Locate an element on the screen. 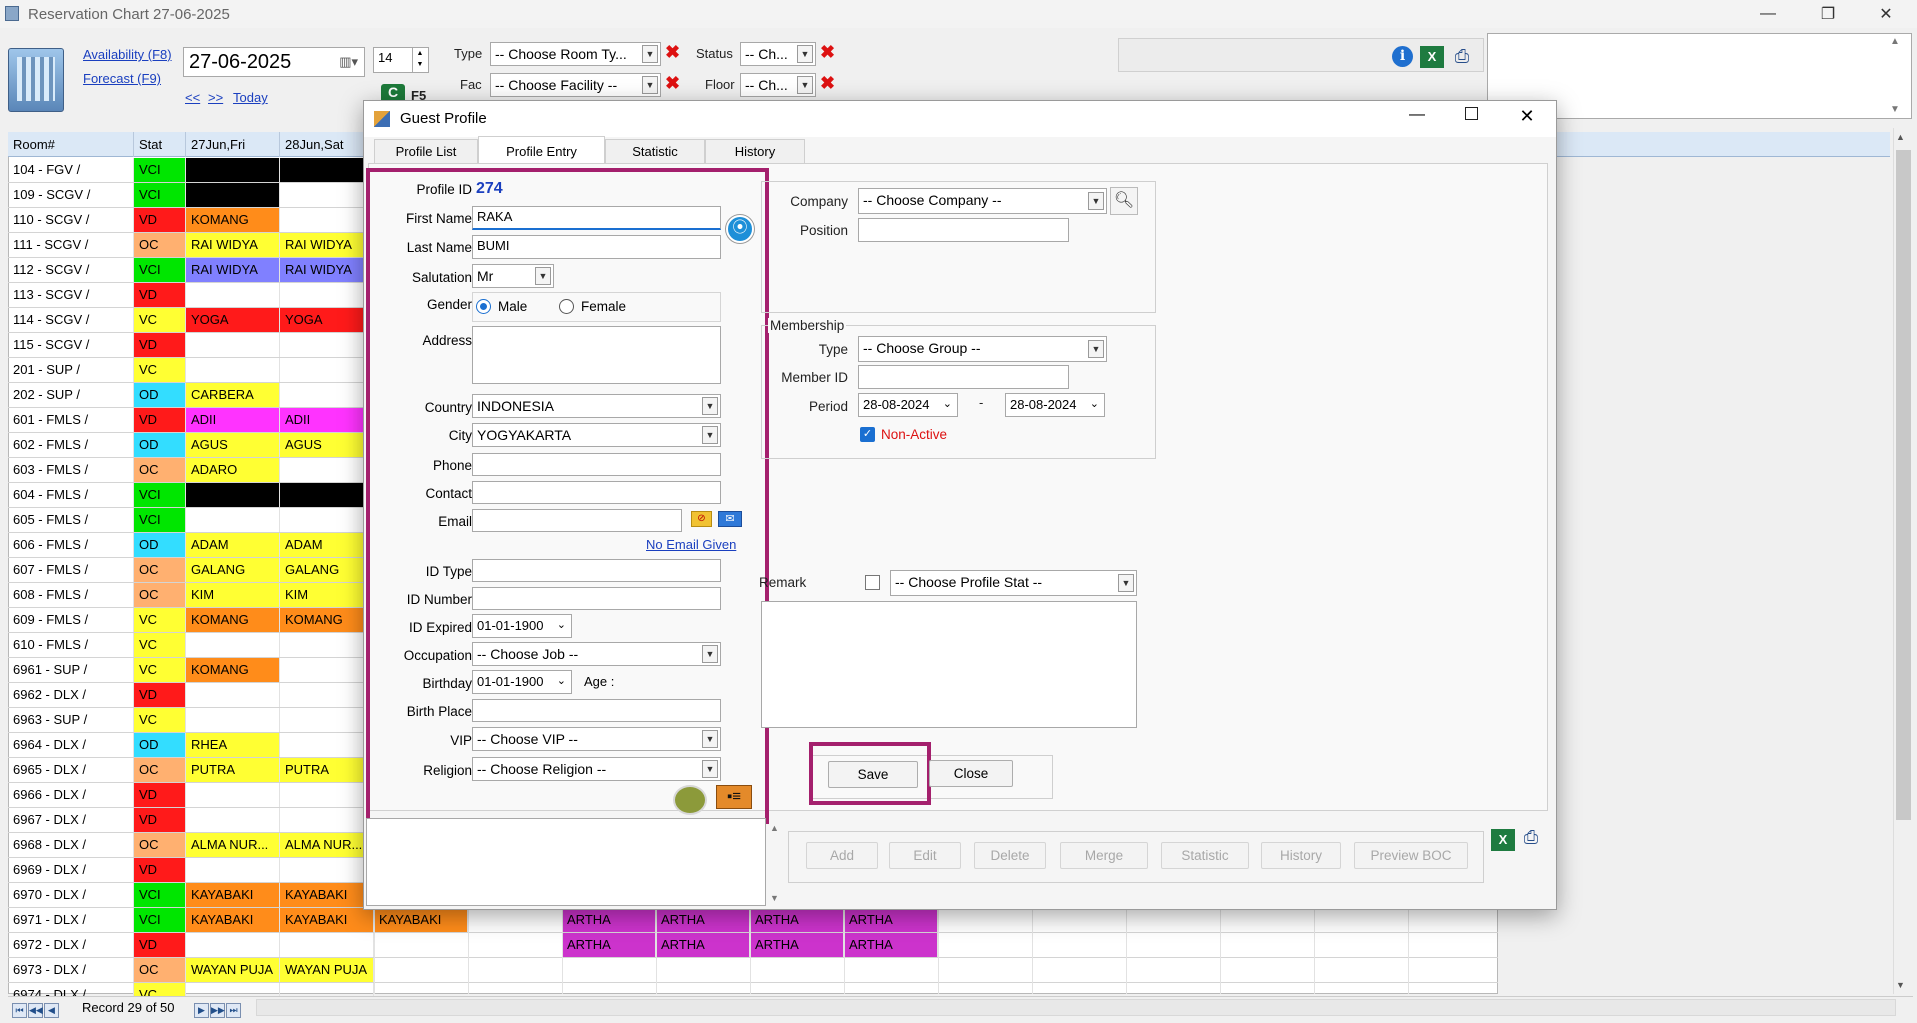 This screenshot has height=1023, width=1917. action-button-add: Add is located at coordinates (842, 855).